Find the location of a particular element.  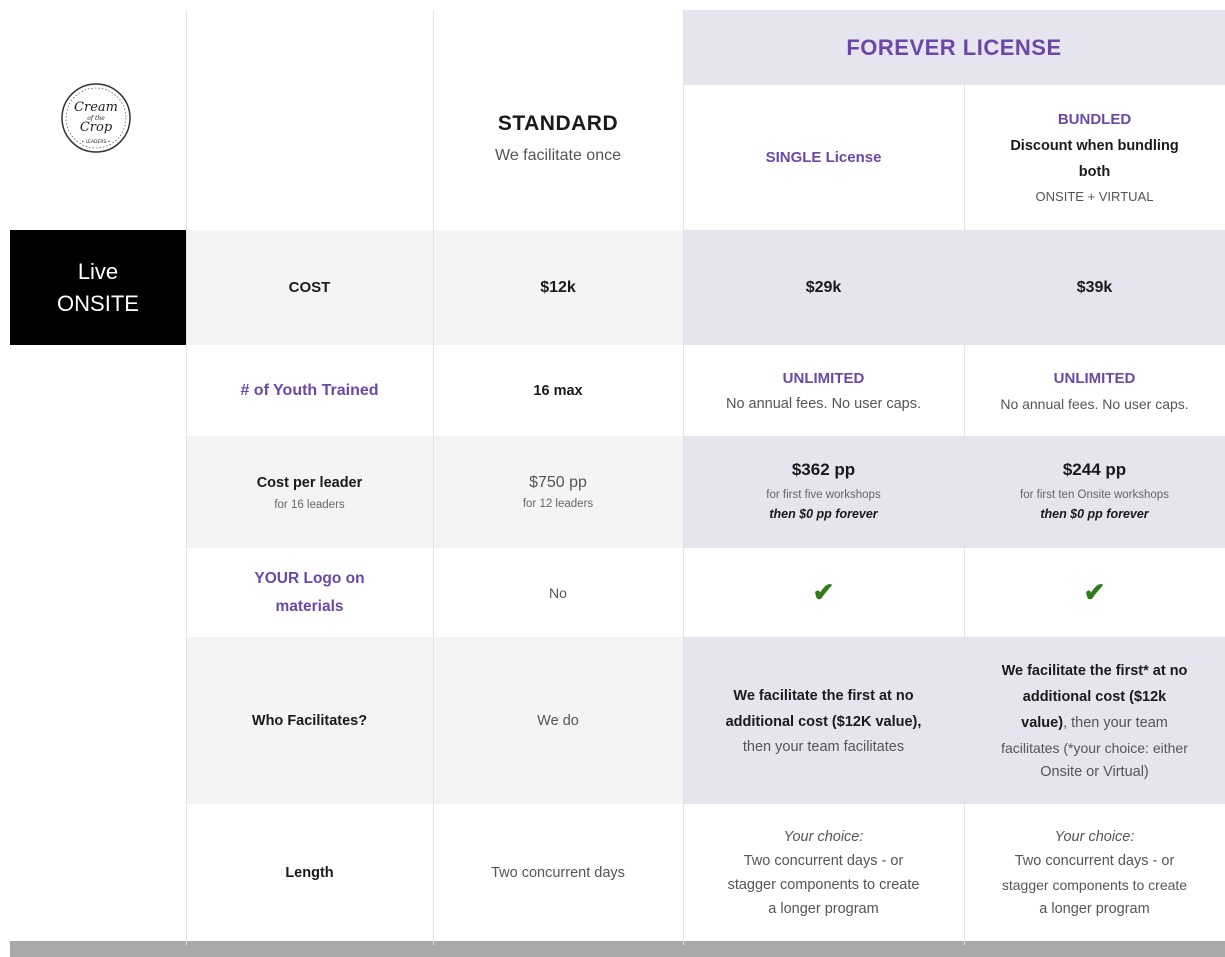

youth-label-text: # of Youth Trained is located at coordinates (309, 390).